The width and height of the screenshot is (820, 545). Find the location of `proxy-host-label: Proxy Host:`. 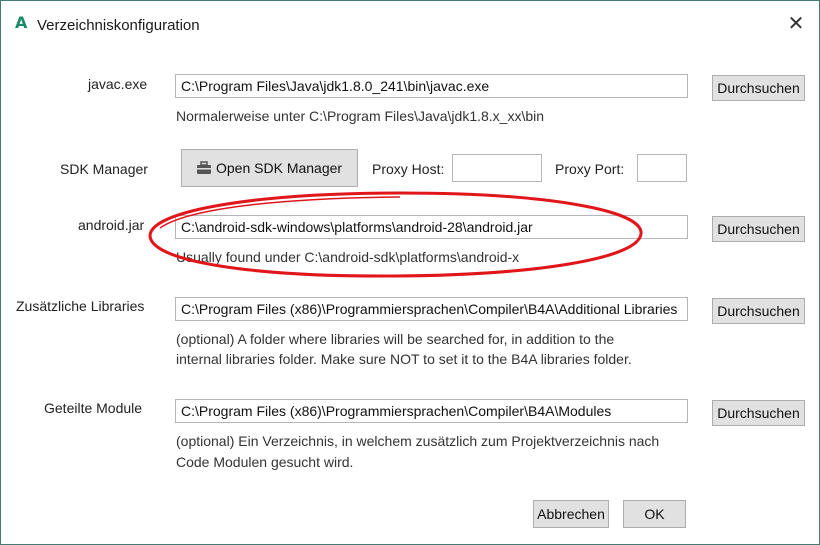

proxy-host-label: Proxy Host: is located at coordinates (408, 169).